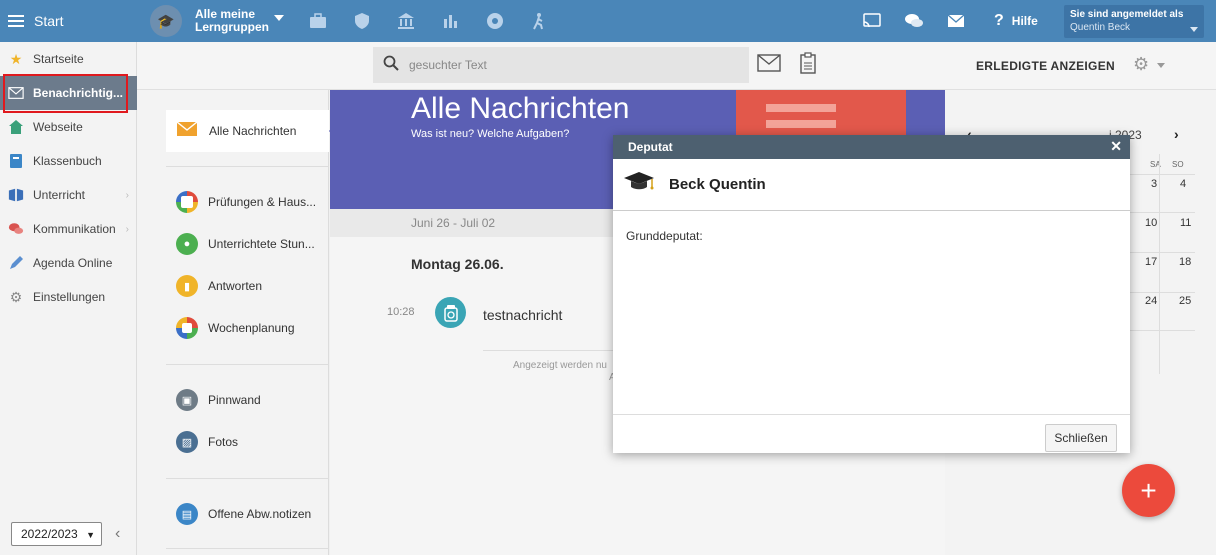 The width and height of the screenshot is (1216, 555). I want to click on sidebar-item-label: Kommunikation, so click(74, 229).